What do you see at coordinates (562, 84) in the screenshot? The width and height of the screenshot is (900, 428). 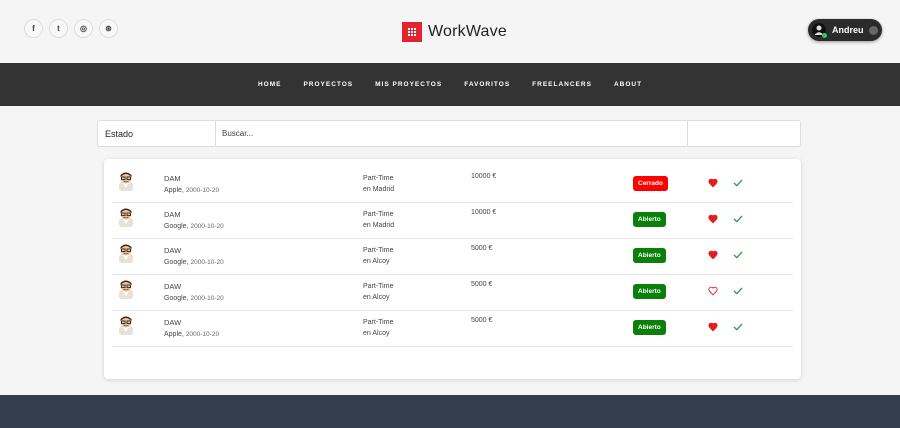 I see `nav-freelancers: FREELANCERS` at bounding box center [562, 84].